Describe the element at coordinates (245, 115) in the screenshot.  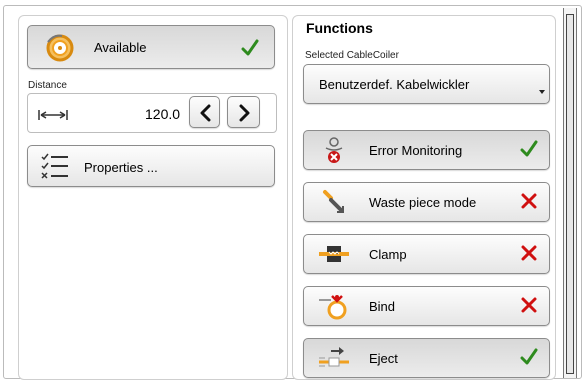
I see `chevron-right-icon` at that location.